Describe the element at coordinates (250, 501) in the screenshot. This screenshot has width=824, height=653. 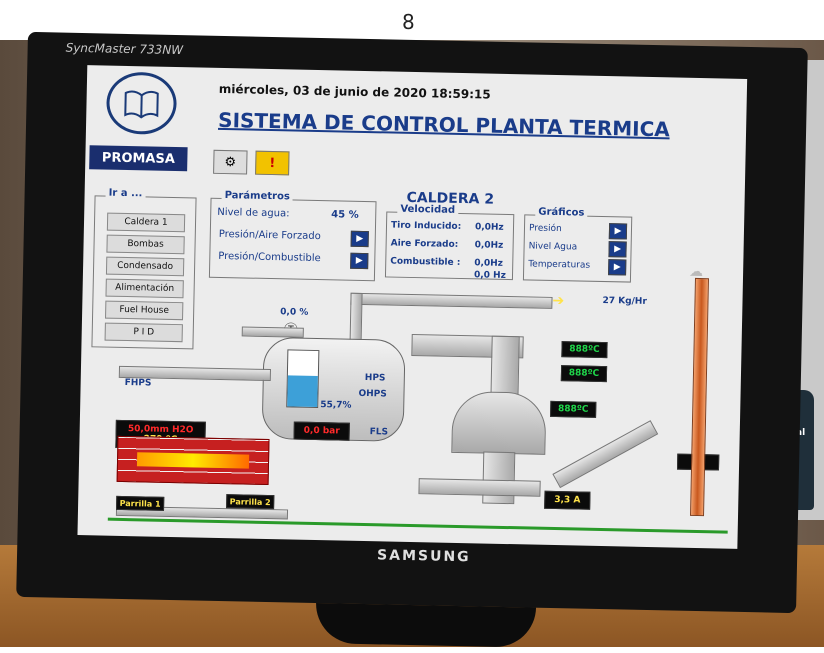
I see `parrilla-2-label: Parrilla 2` at that location.